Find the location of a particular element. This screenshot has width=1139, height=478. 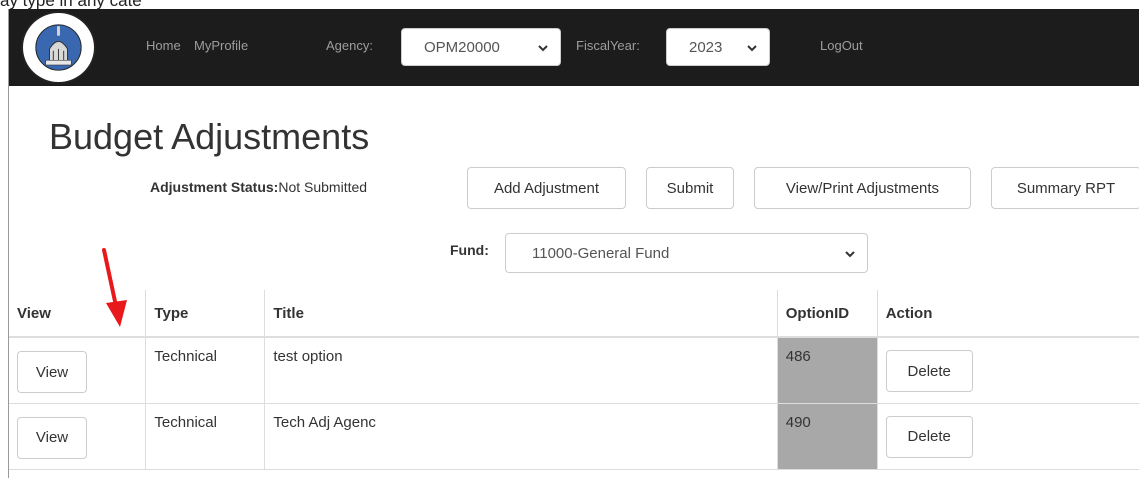

column-header-action: Action is located at coordinates (1007, 314).